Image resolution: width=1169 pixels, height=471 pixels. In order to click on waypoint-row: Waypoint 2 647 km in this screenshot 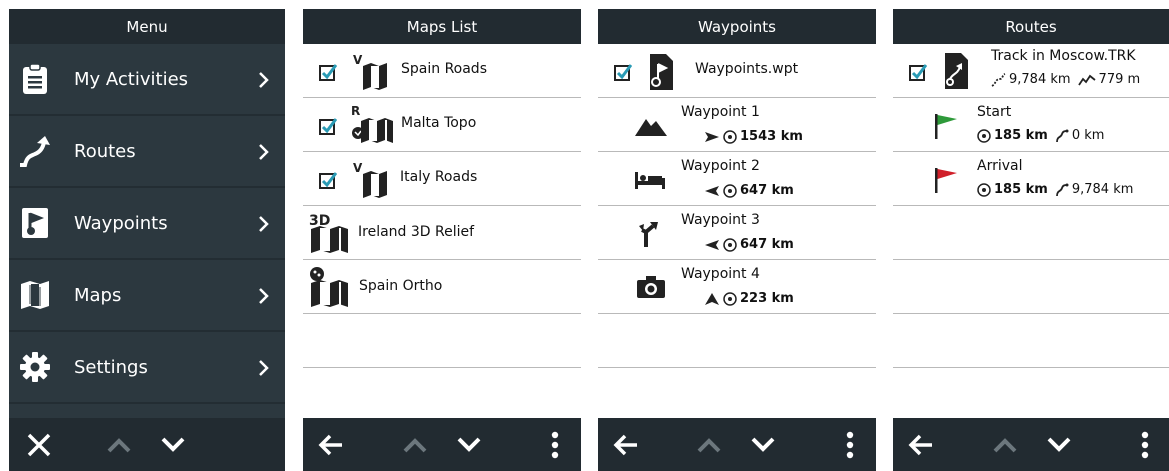, I will do `click(737, 179)`.